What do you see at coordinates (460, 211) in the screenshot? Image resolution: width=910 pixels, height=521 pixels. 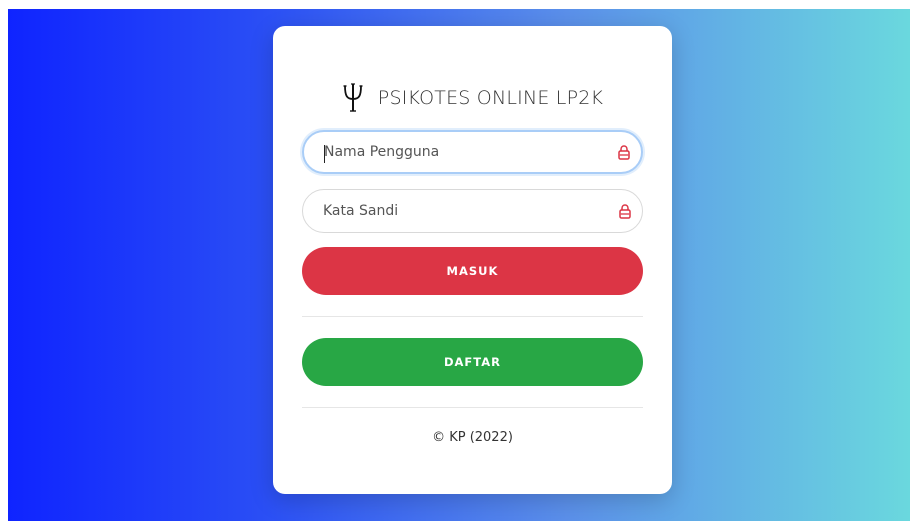 I see `password-input` at bounding box center [460, 211].